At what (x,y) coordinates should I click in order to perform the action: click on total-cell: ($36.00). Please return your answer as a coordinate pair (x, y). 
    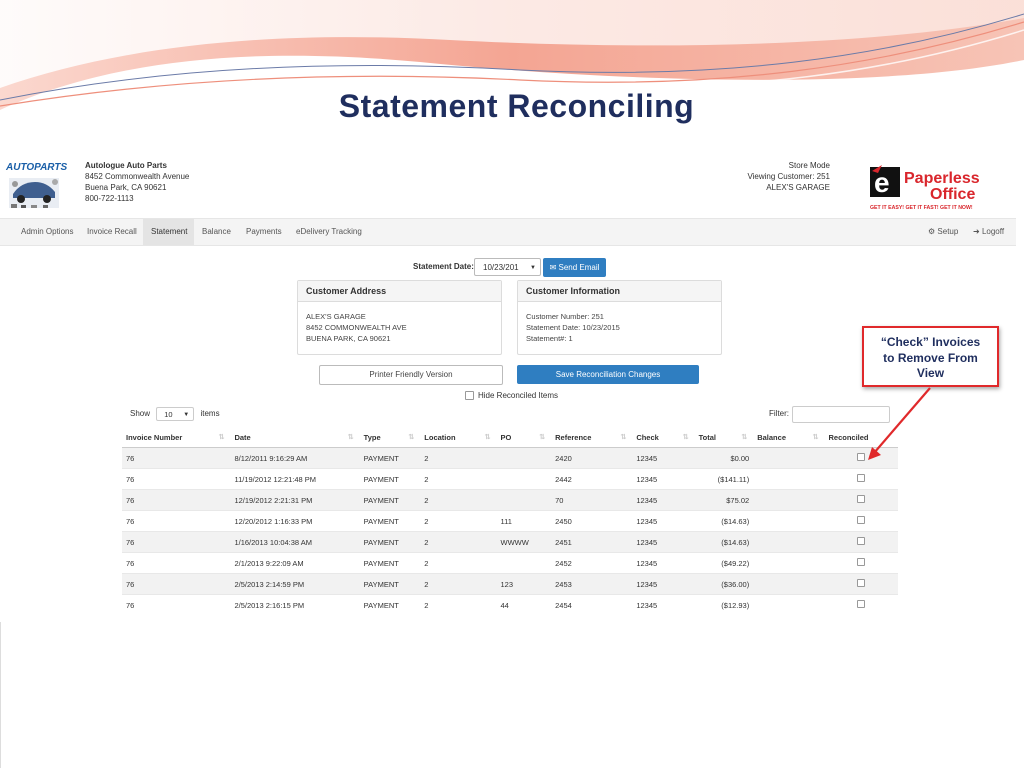
    Looking at the image, I should click on (724, 584).